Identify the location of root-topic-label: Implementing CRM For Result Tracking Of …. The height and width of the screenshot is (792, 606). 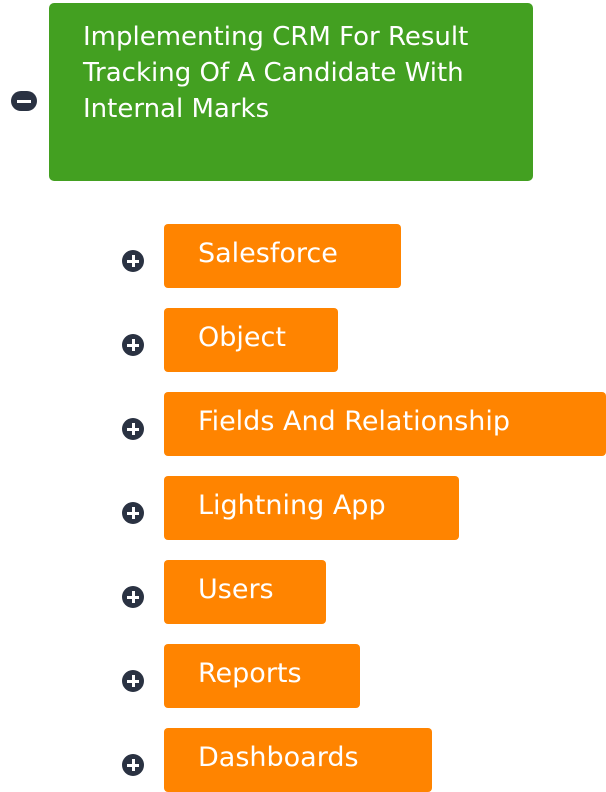
(276, 73).